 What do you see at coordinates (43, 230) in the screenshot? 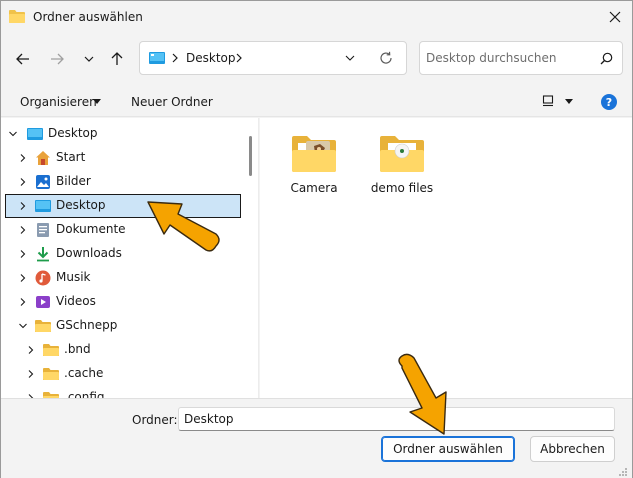
I see `documents-icon` at bounding box center [43, 230].